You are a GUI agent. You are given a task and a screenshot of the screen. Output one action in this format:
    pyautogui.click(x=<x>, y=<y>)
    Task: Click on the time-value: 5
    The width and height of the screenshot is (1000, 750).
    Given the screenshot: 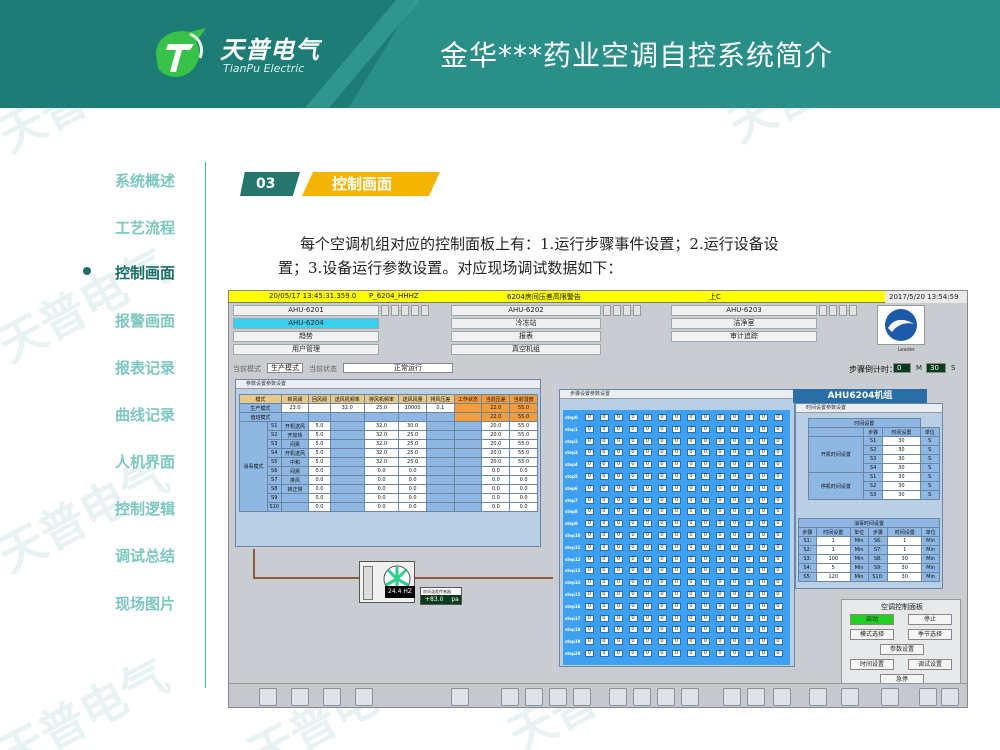 What is the action you would take?
    pyautogui.click(x=833, y=568)
    